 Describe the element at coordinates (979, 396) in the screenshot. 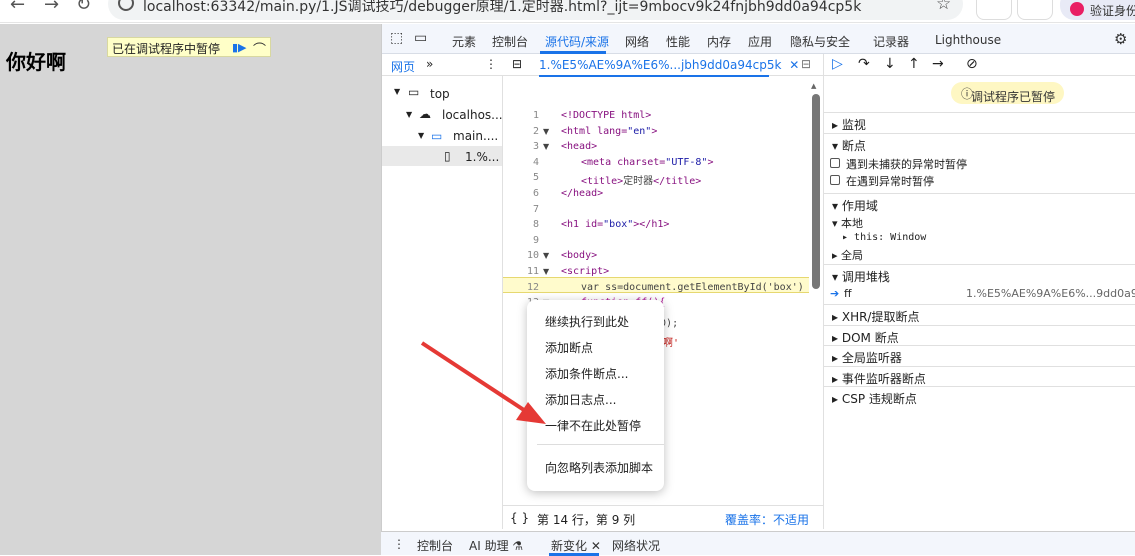

I see `section-csp: ▸ CSP 违规断点` at that location.